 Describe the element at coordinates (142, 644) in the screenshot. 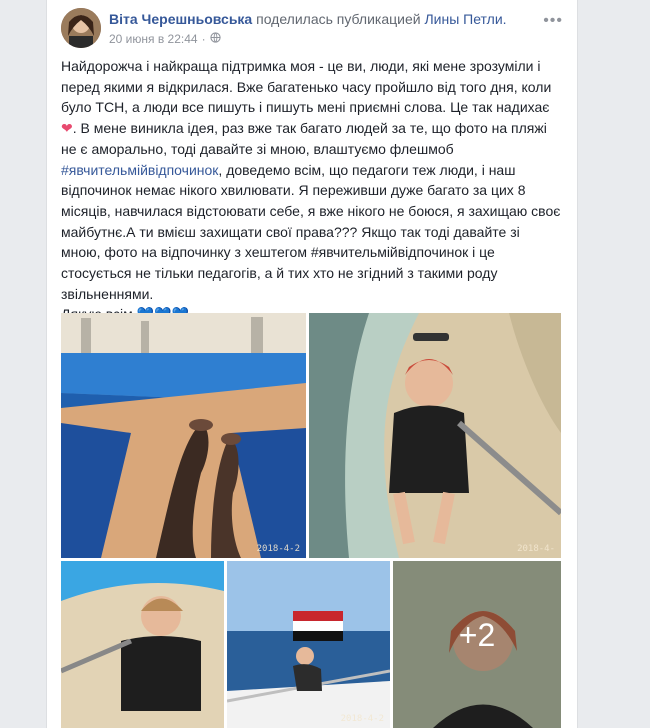

I see `photo-pool-selfie` at that location.